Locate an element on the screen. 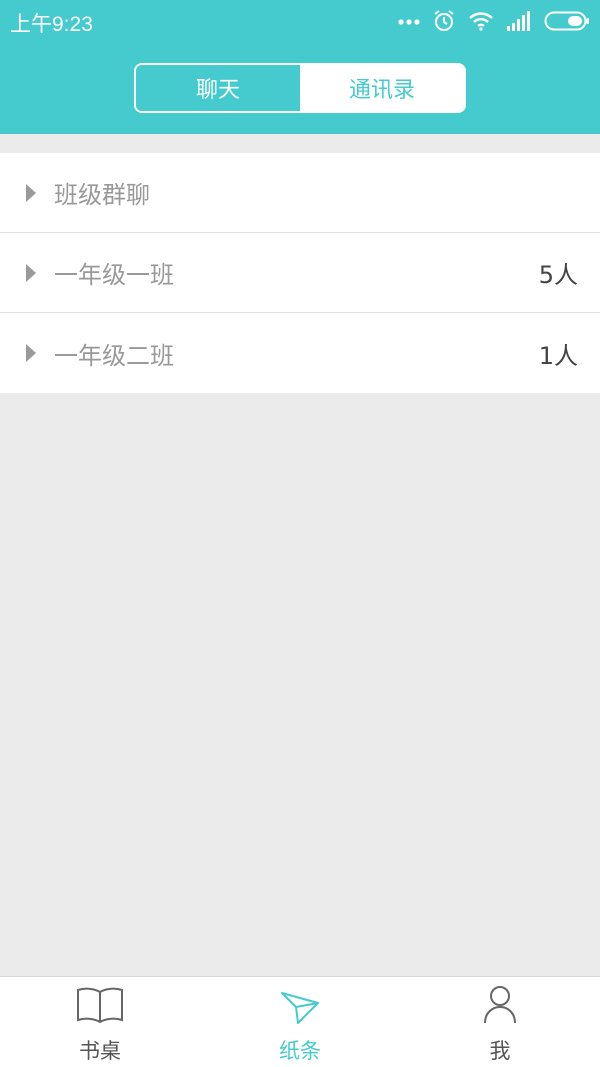  list-item-grade1-class1: 一年级一班 5人 is located at coordinates (300, 273).